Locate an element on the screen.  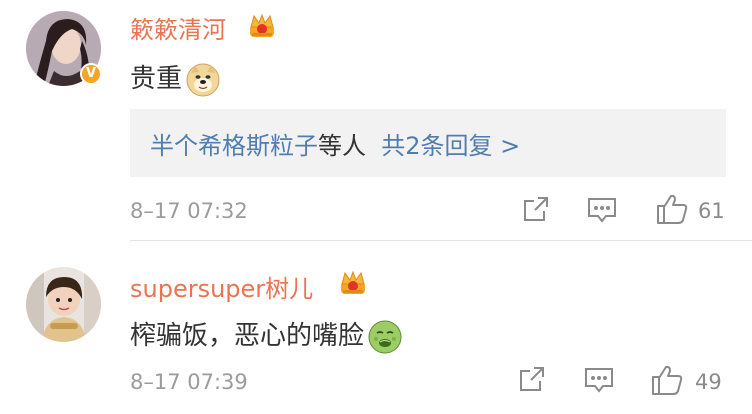
reply-preview-label: 等人 is located at coordinates (342, 146).